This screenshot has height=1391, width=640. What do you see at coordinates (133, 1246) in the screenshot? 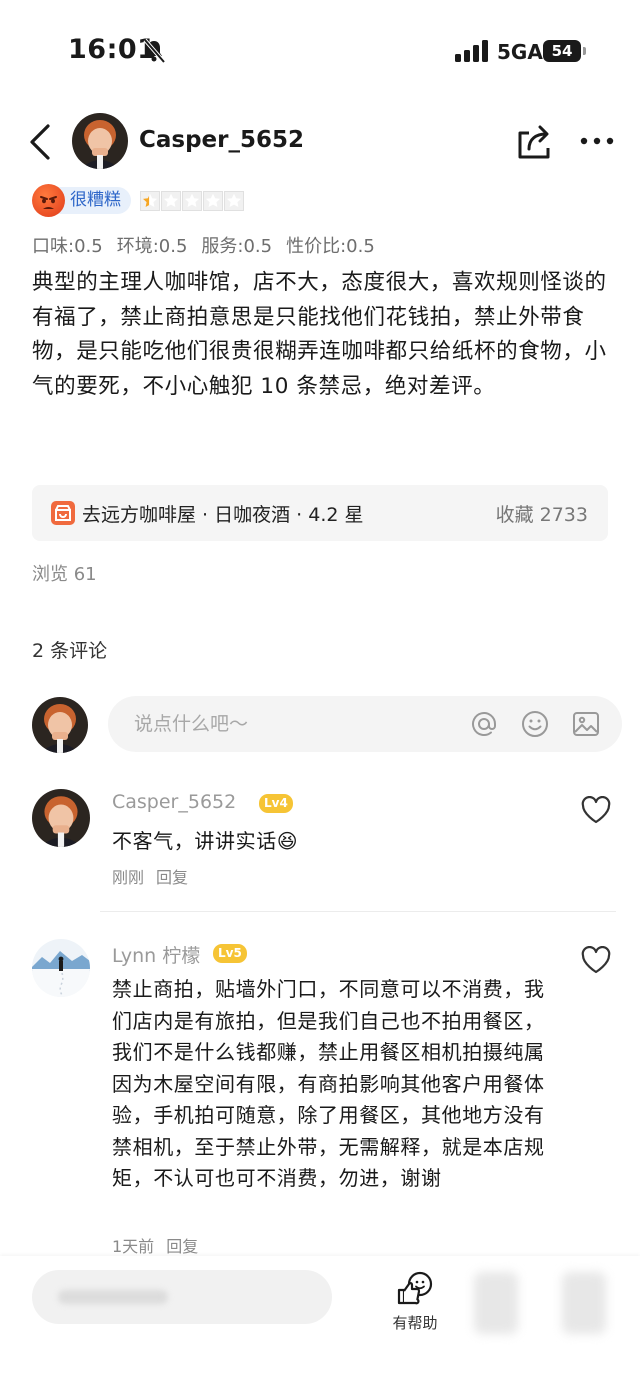
I see `comment-time: 1天前` at bounding box center [133, 1246].